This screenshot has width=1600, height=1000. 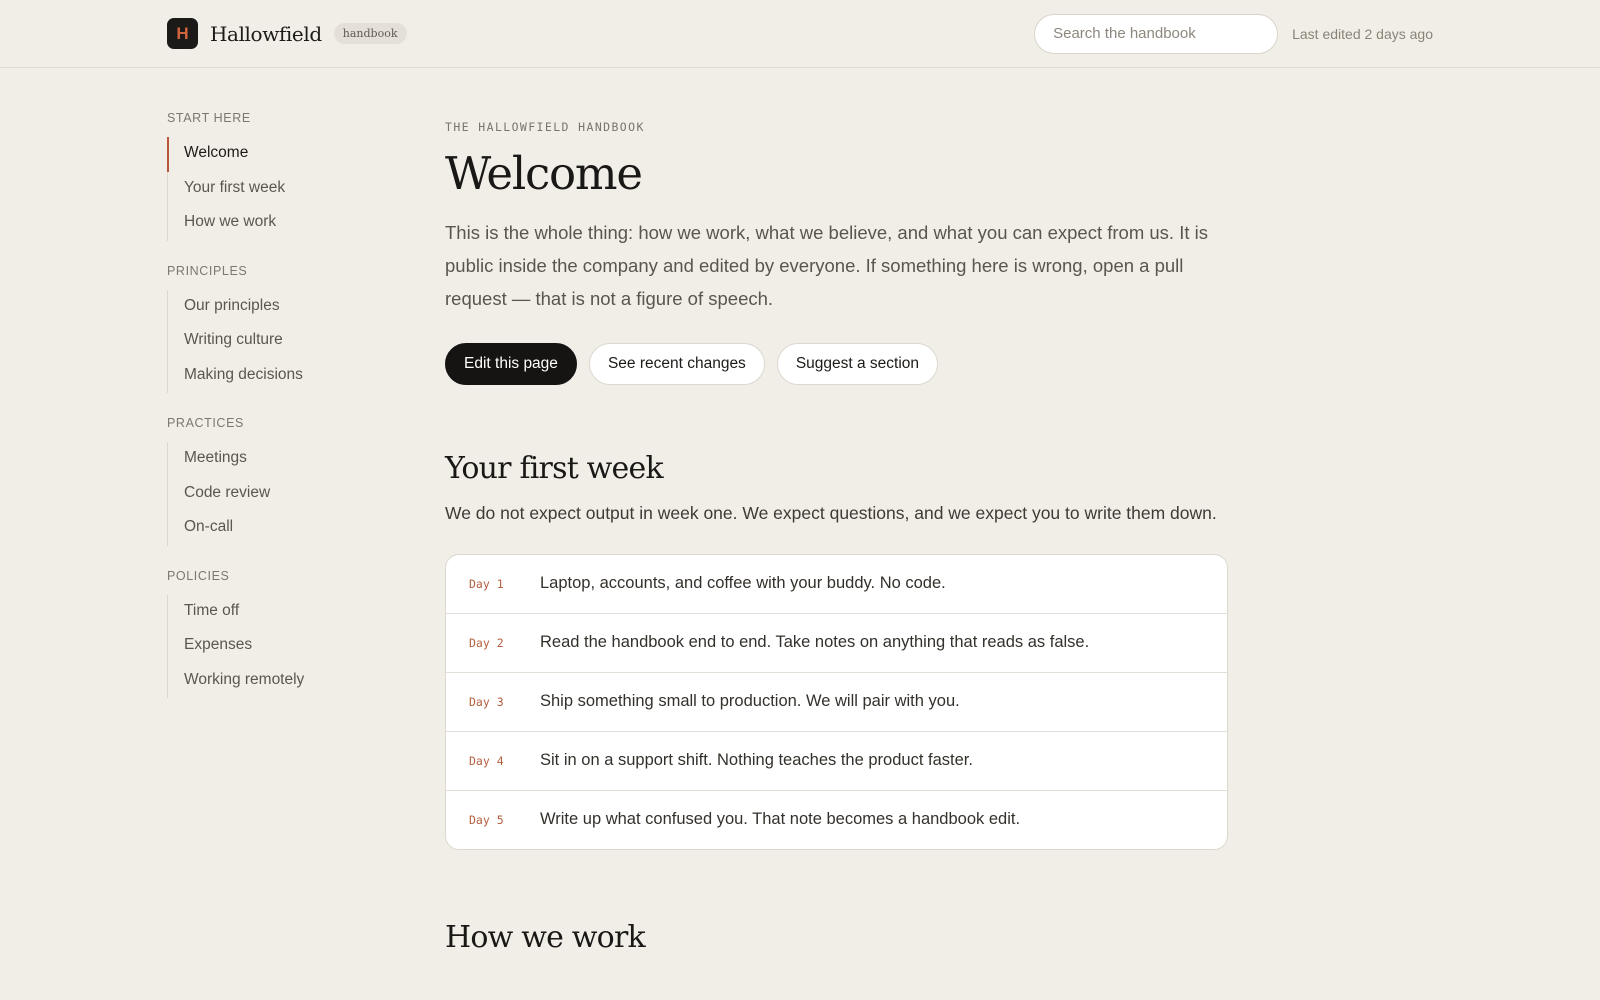 I want to click on suggest-section-button: Suggest a section, so click(x=857, y=363).